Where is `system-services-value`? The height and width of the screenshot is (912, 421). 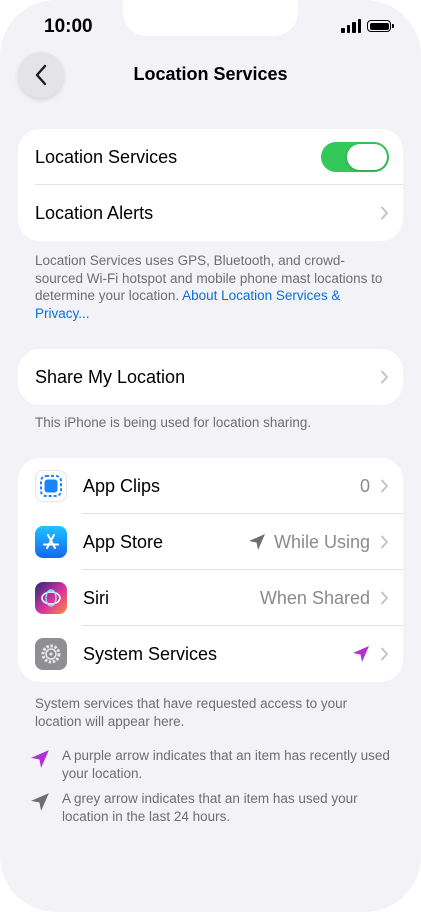
system-services-value is located at coordinates (361, 654).